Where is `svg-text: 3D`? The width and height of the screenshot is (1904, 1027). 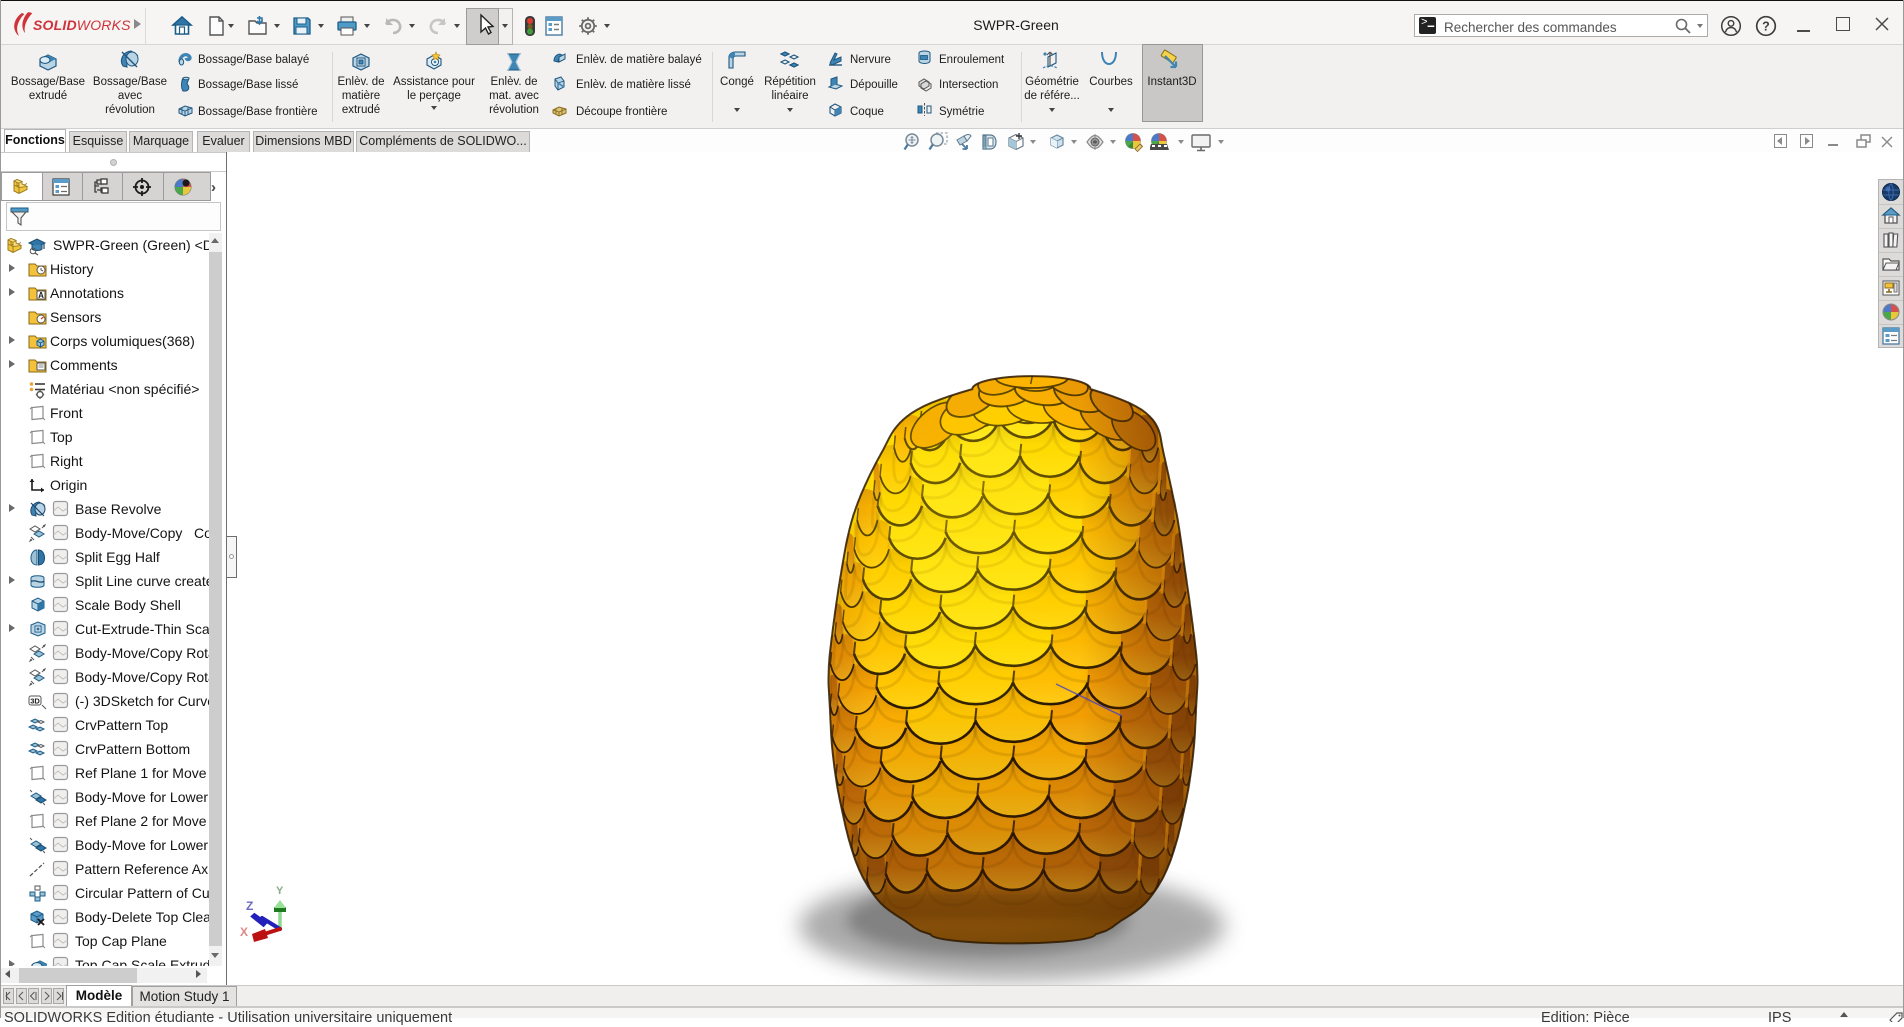
svg-text: 3D is located at coordinates (35, 701).